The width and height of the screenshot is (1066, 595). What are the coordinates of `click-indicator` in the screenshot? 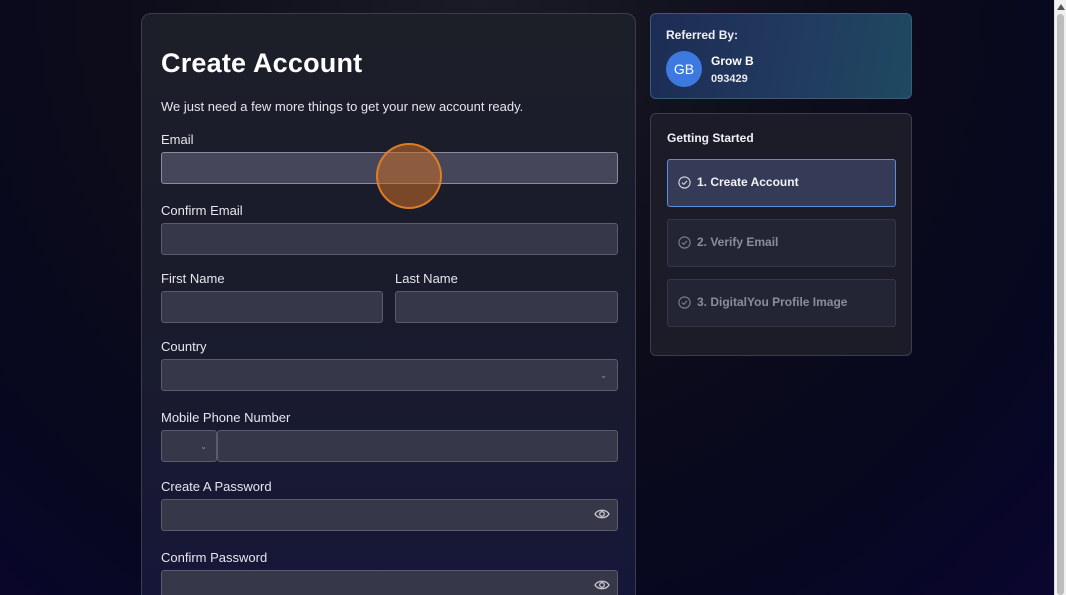 It's located at (409, 176).